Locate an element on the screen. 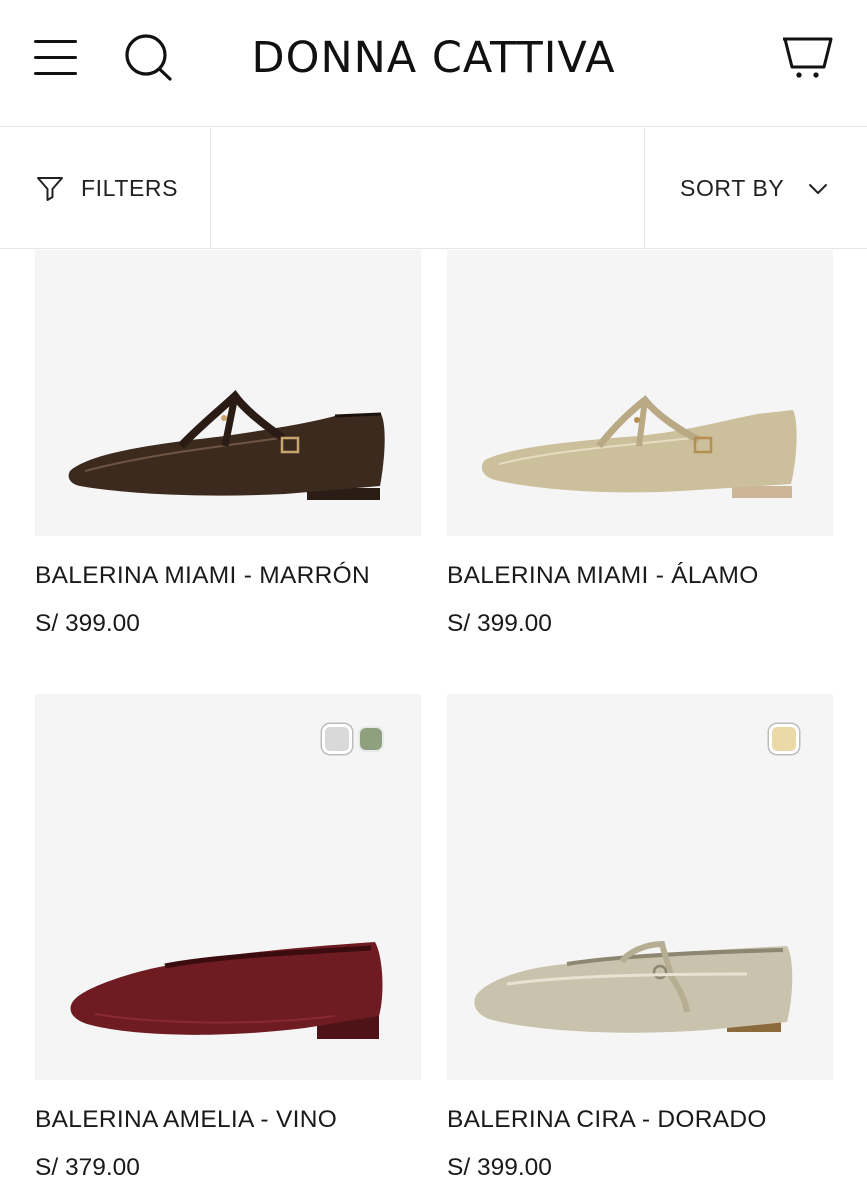  site-header: DONNA CATTIVA is located at coordinates (433, 63).